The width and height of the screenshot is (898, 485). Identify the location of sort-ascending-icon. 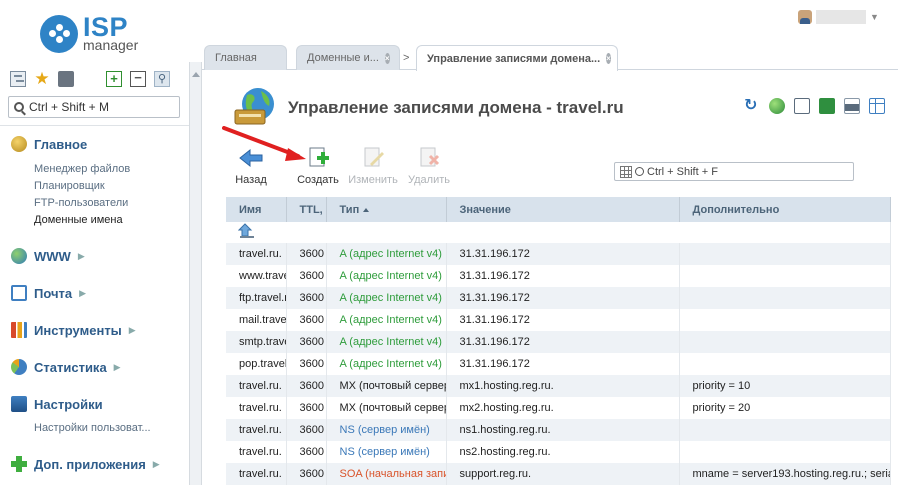
(366, 209).